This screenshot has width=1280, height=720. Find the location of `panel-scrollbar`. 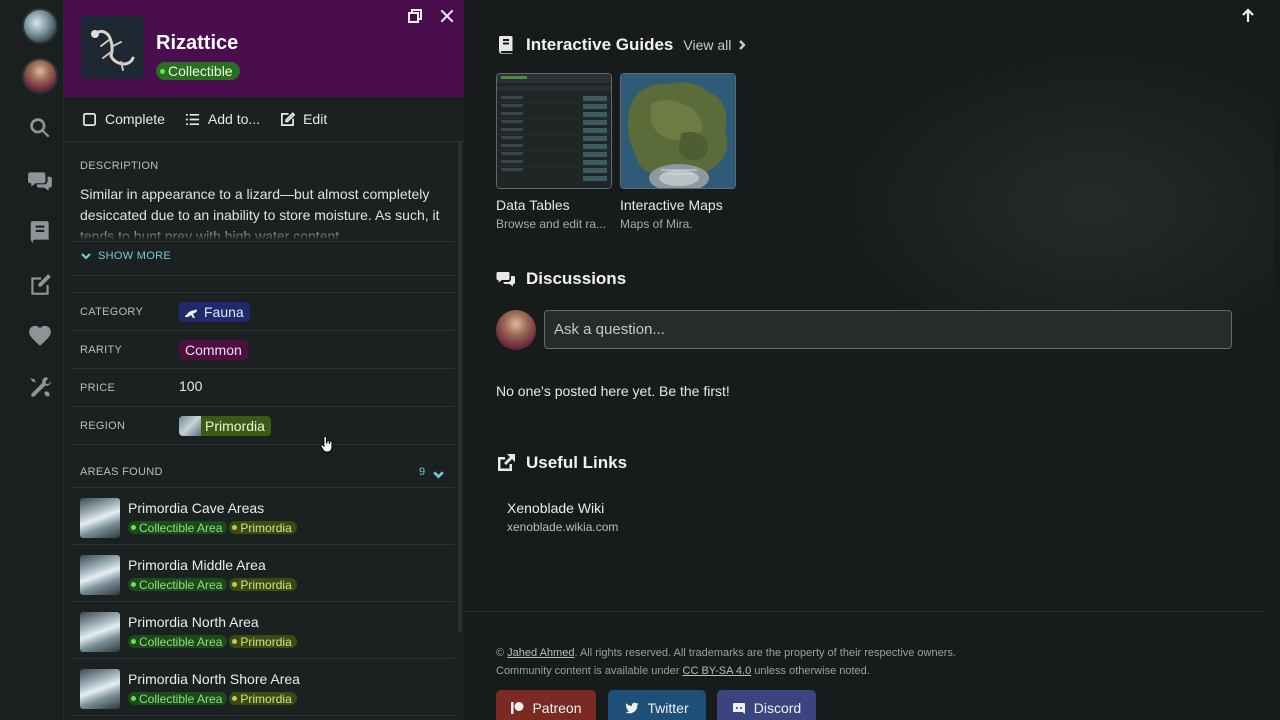

panel-scrollbar is located at coordinates (460, 387).